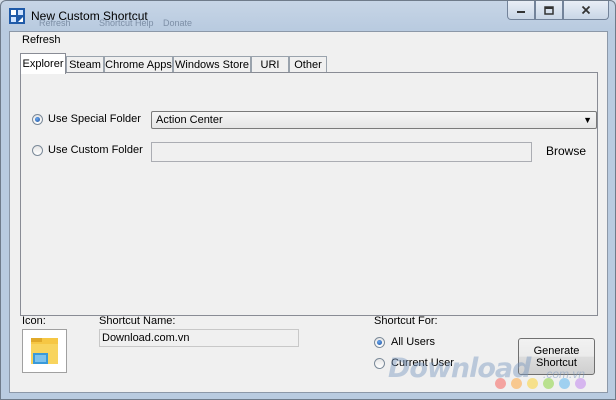 Image resolution: width=616 pixels, height=400 pixels. What do you see at coordinates (55, 23) in the screenshot?
I see `ghost-menu-refresh: Refresh` at bounding box center [55, 23].